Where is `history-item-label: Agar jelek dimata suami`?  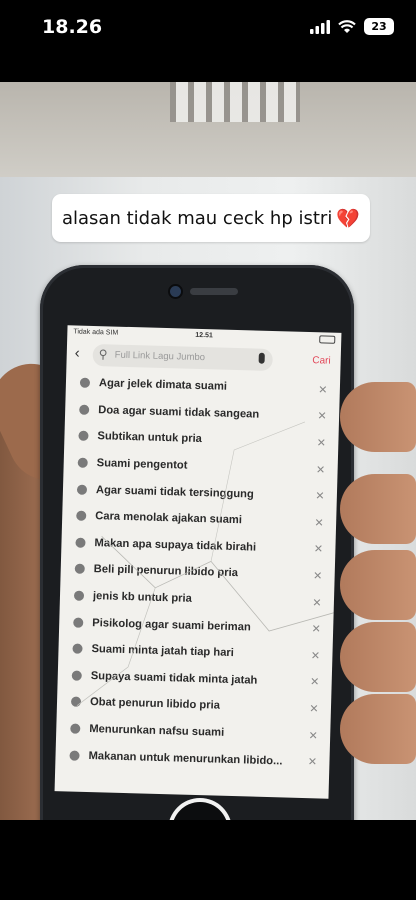 history-item-label: Agar jelek dimata suami is located at coordinates (163, 385).